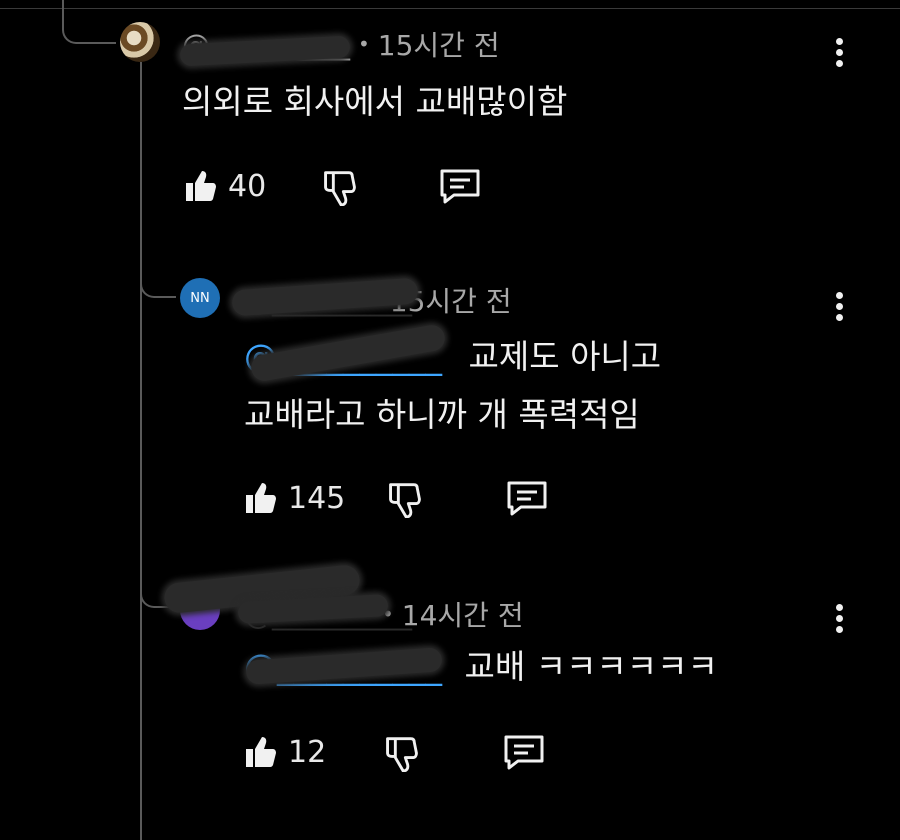 Image resolution: width=900 pixels, height=840 pixels. What do you see at coordinates (565, 356) in the screenshot?
I see `comment-line-text: 교제도 아니고` at bounding box center [565, 356].